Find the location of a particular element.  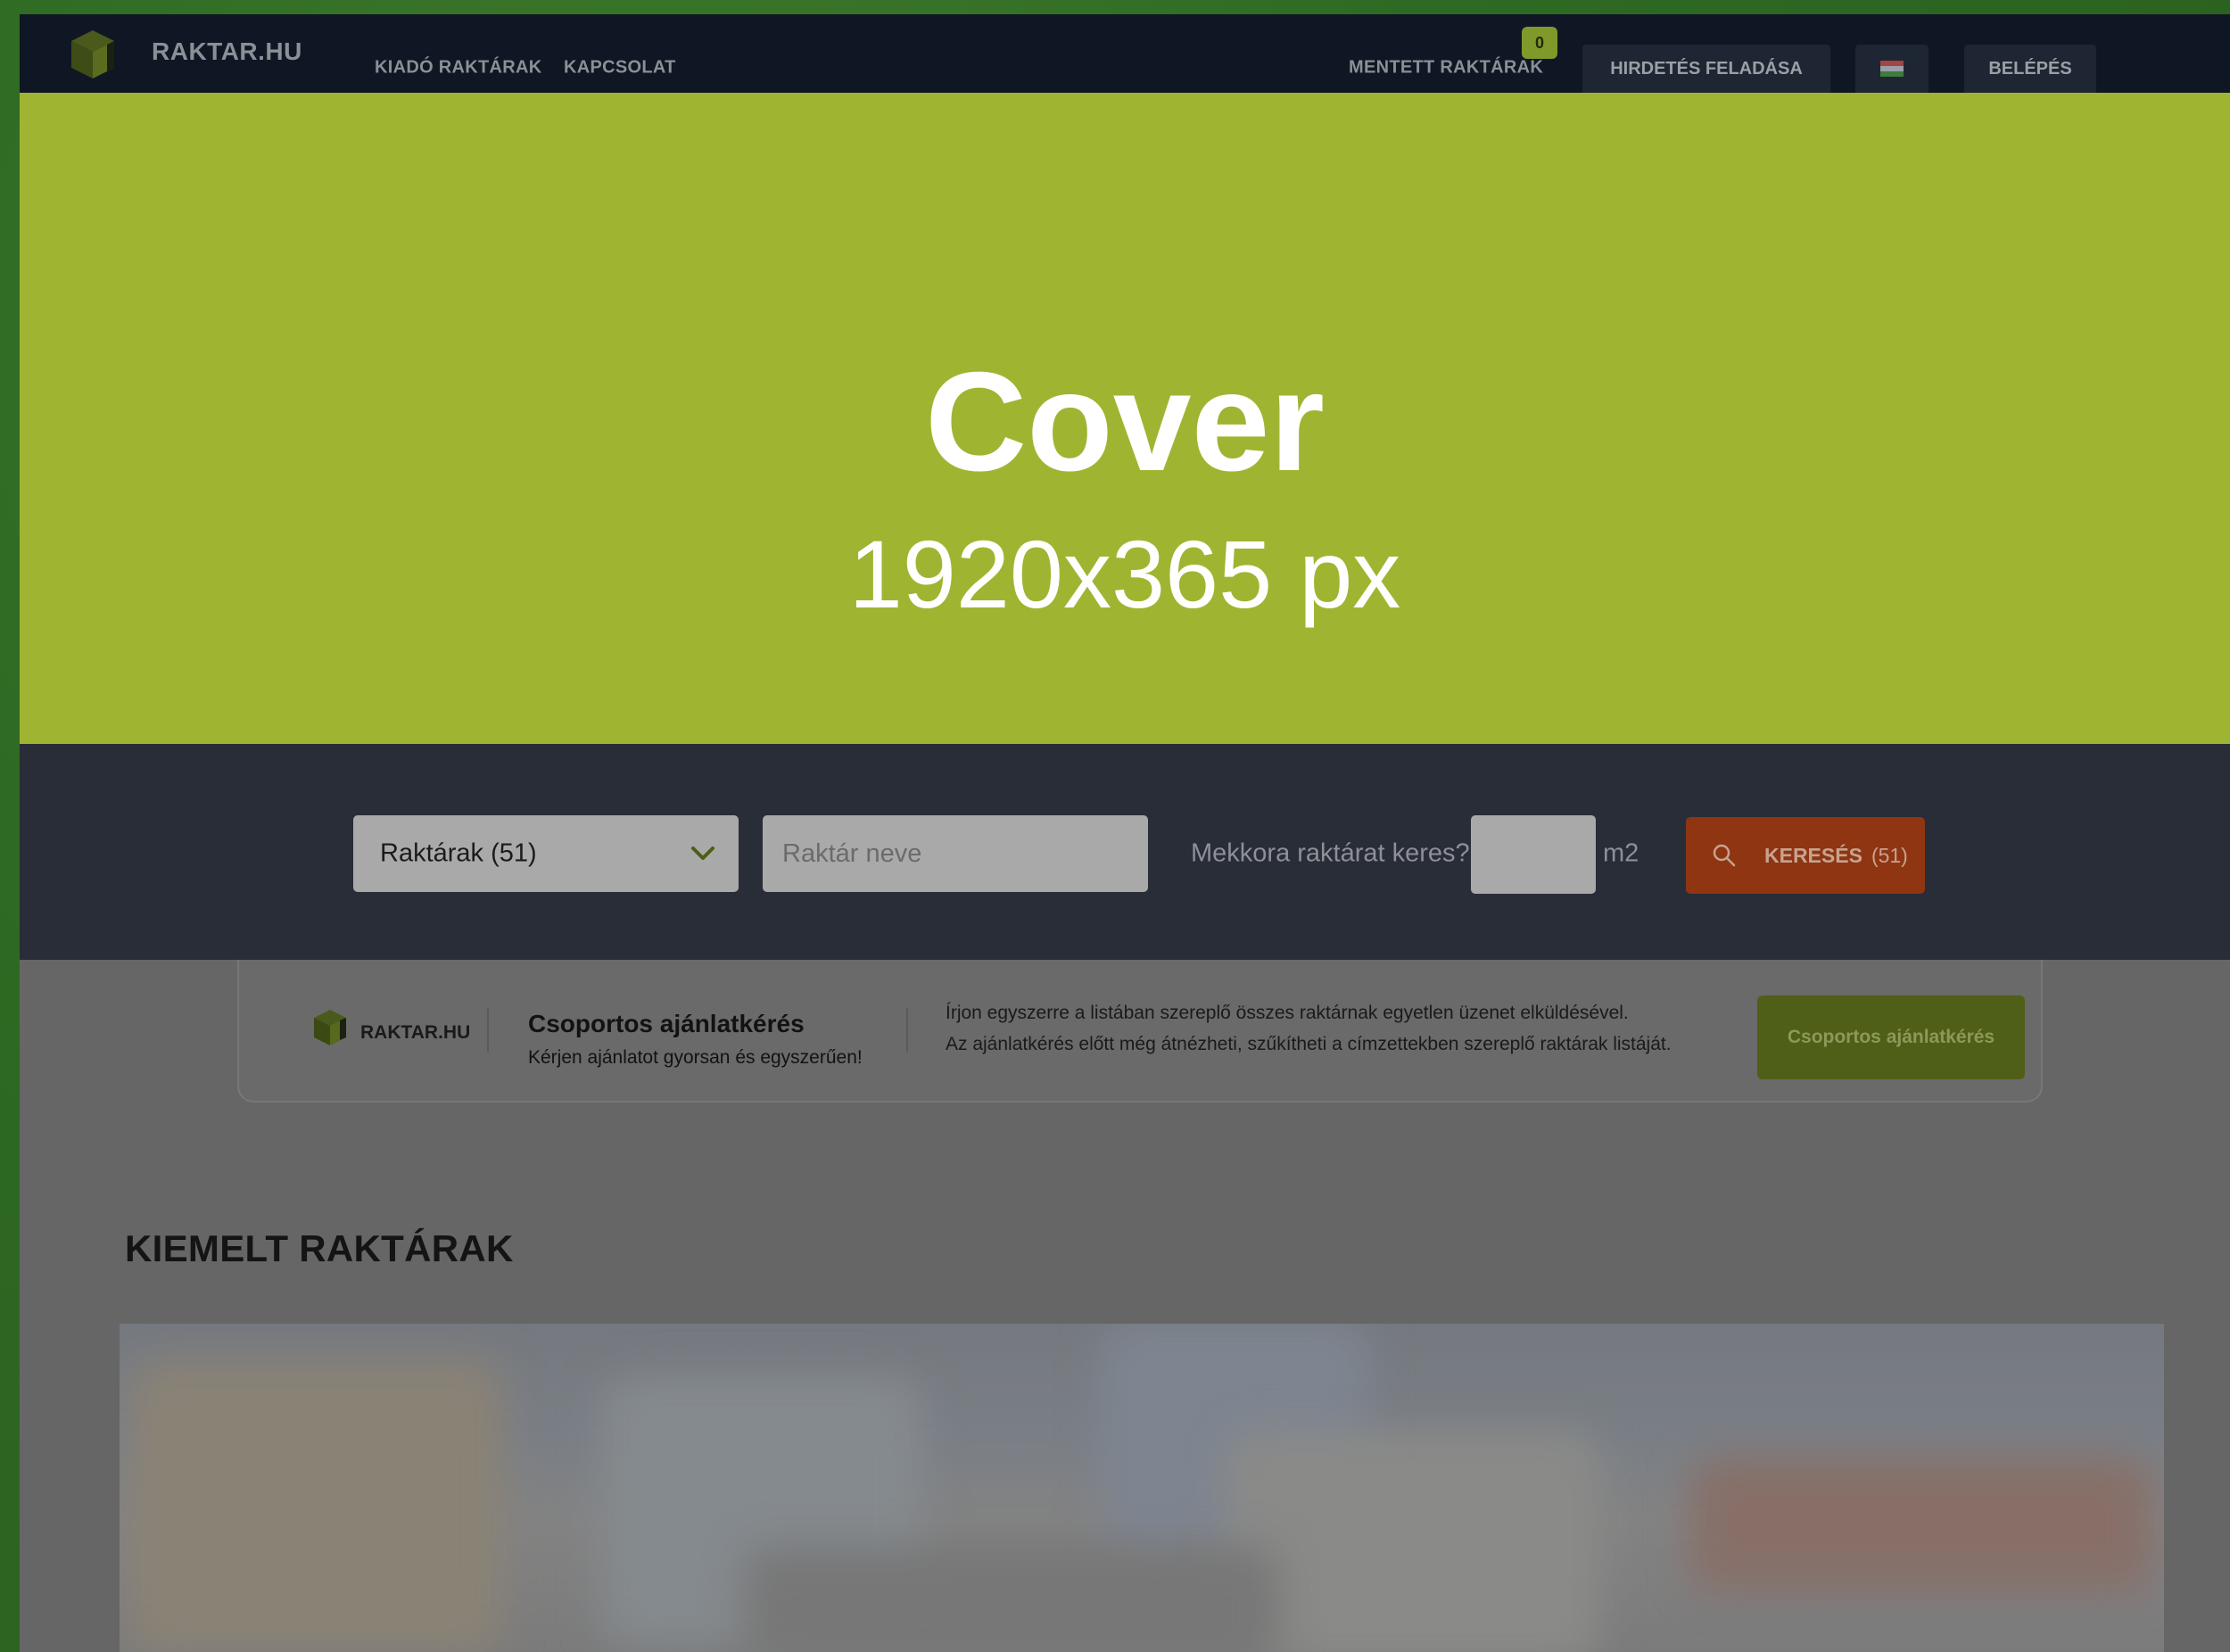

offer-brand-name: RAKTAR.HU is located at coordinates (415, 1032).